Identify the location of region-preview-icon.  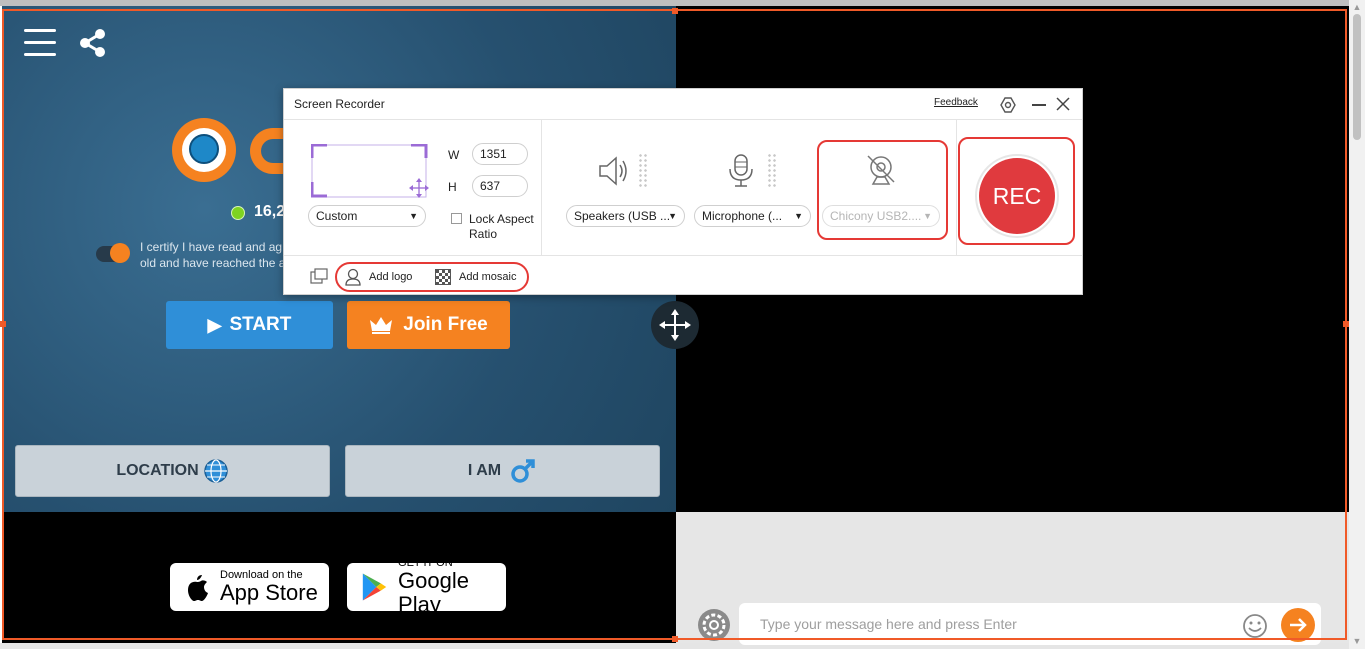
(370, 171).